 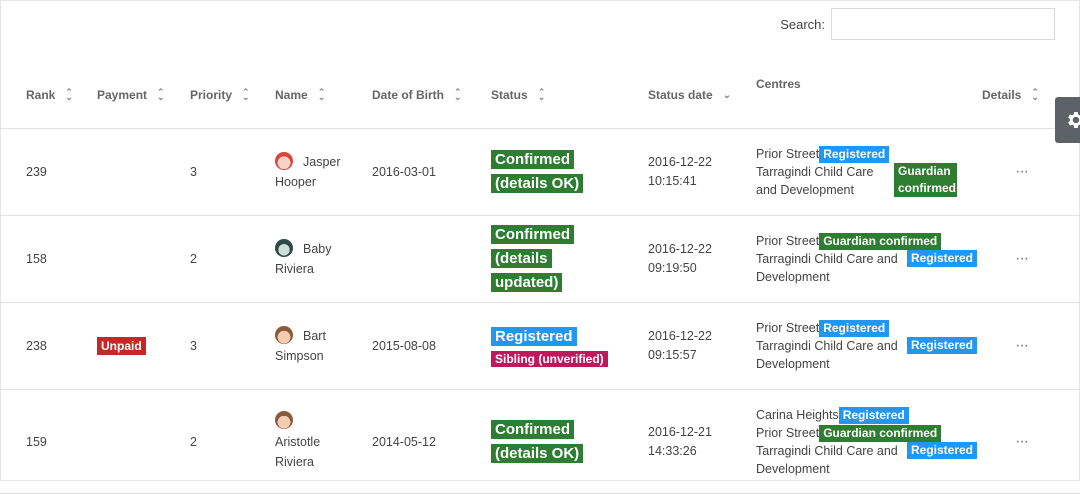 I want to click on col-header-name: Name ⌃ ⌄, so click(x=297, y=95).